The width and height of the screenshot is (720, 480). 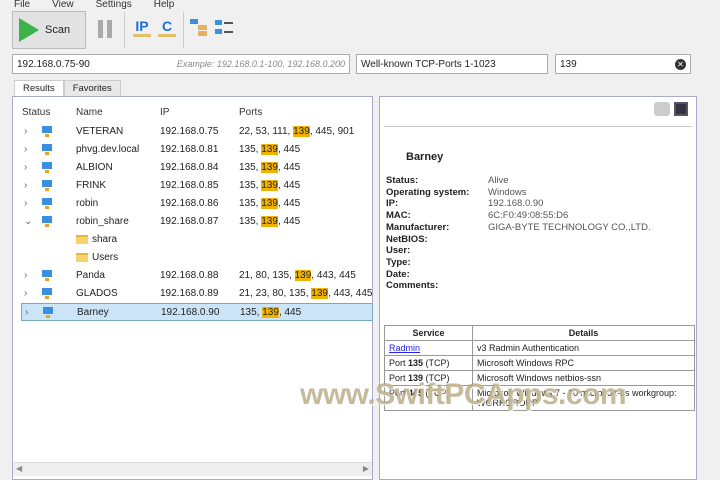 I want to click on property-label: Manufacturer:, so click(x=418, y=227).